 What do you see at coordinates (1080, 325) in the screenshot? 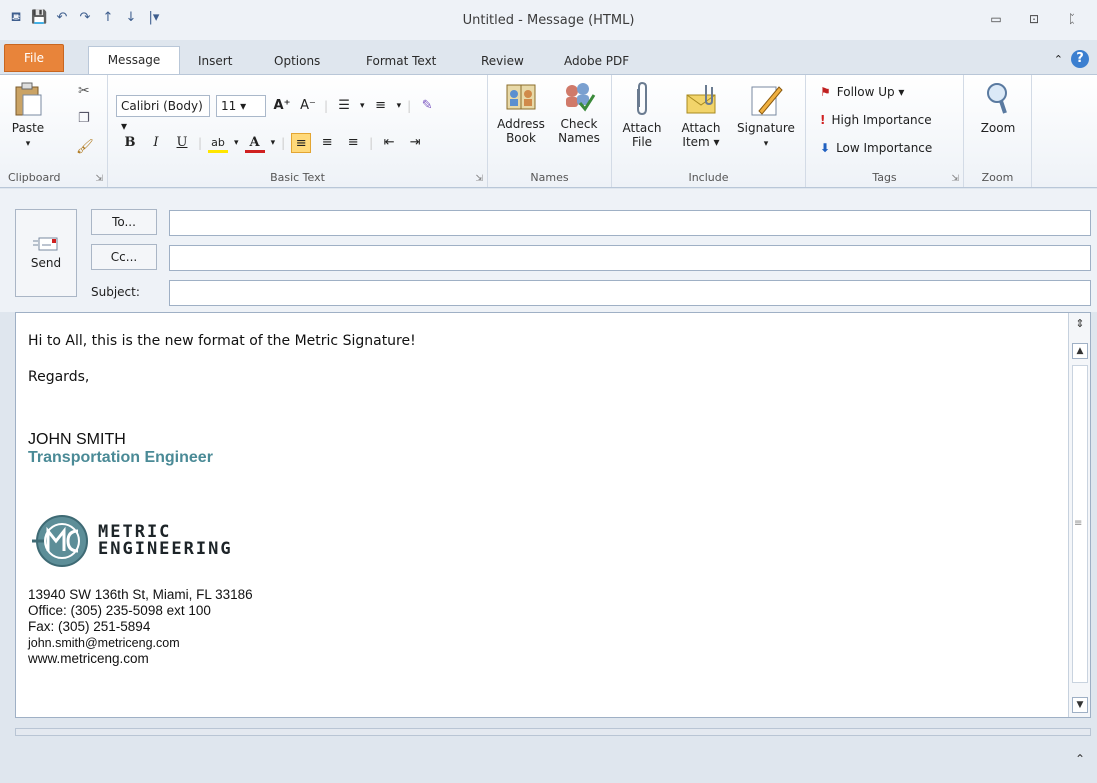
I see `split-view-icon: ⇕` at bounding box center [1080, 325].